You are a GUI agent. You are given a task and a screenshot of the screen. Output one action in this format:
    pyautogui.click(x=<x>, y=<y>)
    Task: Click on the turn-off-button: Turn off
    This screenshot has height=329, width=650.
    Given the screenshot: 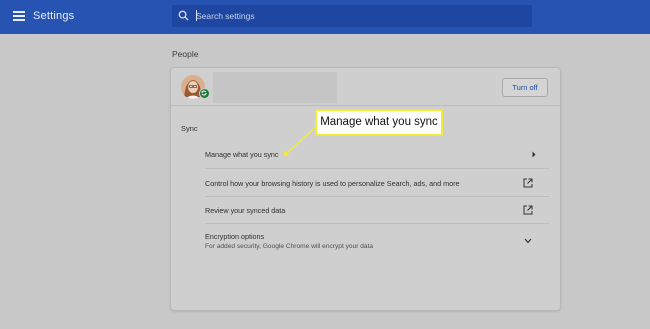 What is the action you would take?
    pyautogui.click(x=525, y=87)
    